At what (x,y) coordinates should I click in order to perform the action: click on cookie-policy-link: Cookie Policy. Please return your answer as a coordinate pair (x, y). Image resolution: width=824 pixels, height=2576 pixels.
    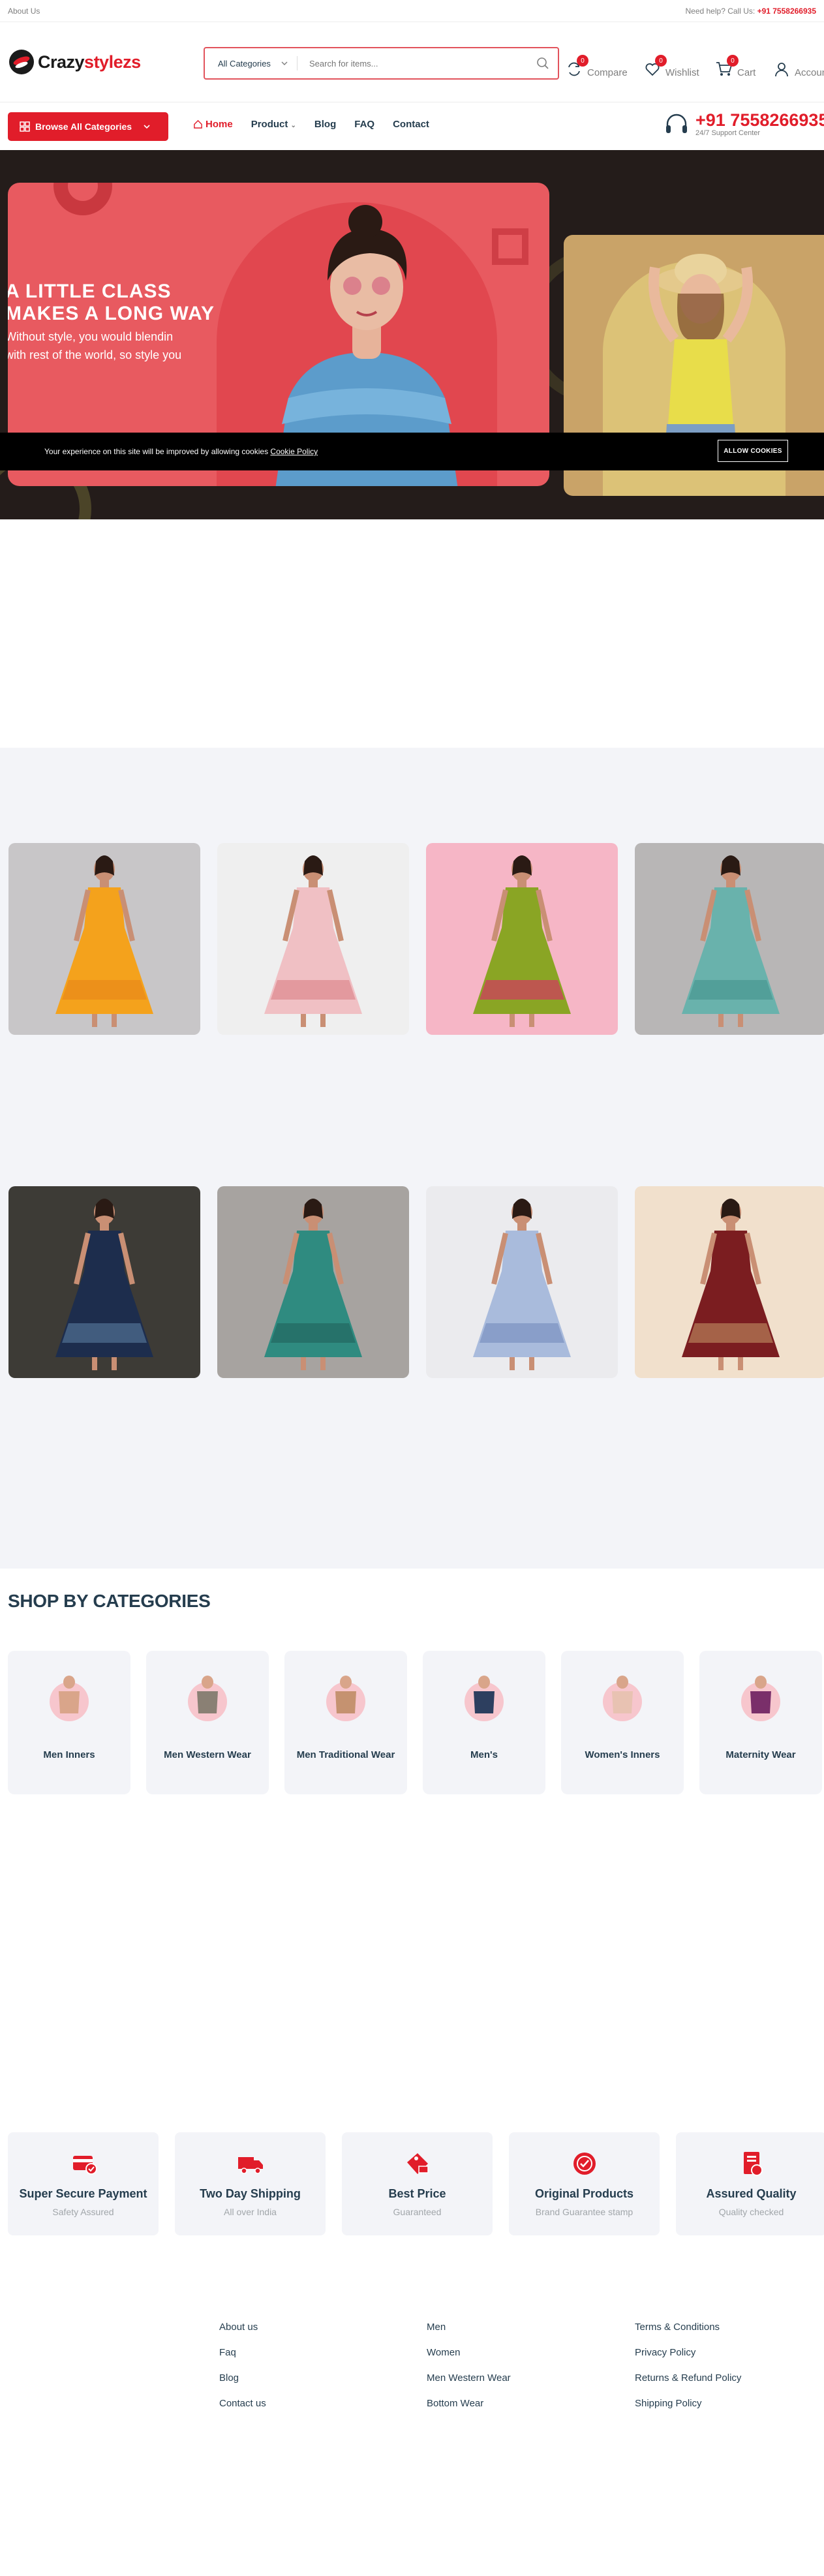
    Looking at the image, I should click on (294, 451).